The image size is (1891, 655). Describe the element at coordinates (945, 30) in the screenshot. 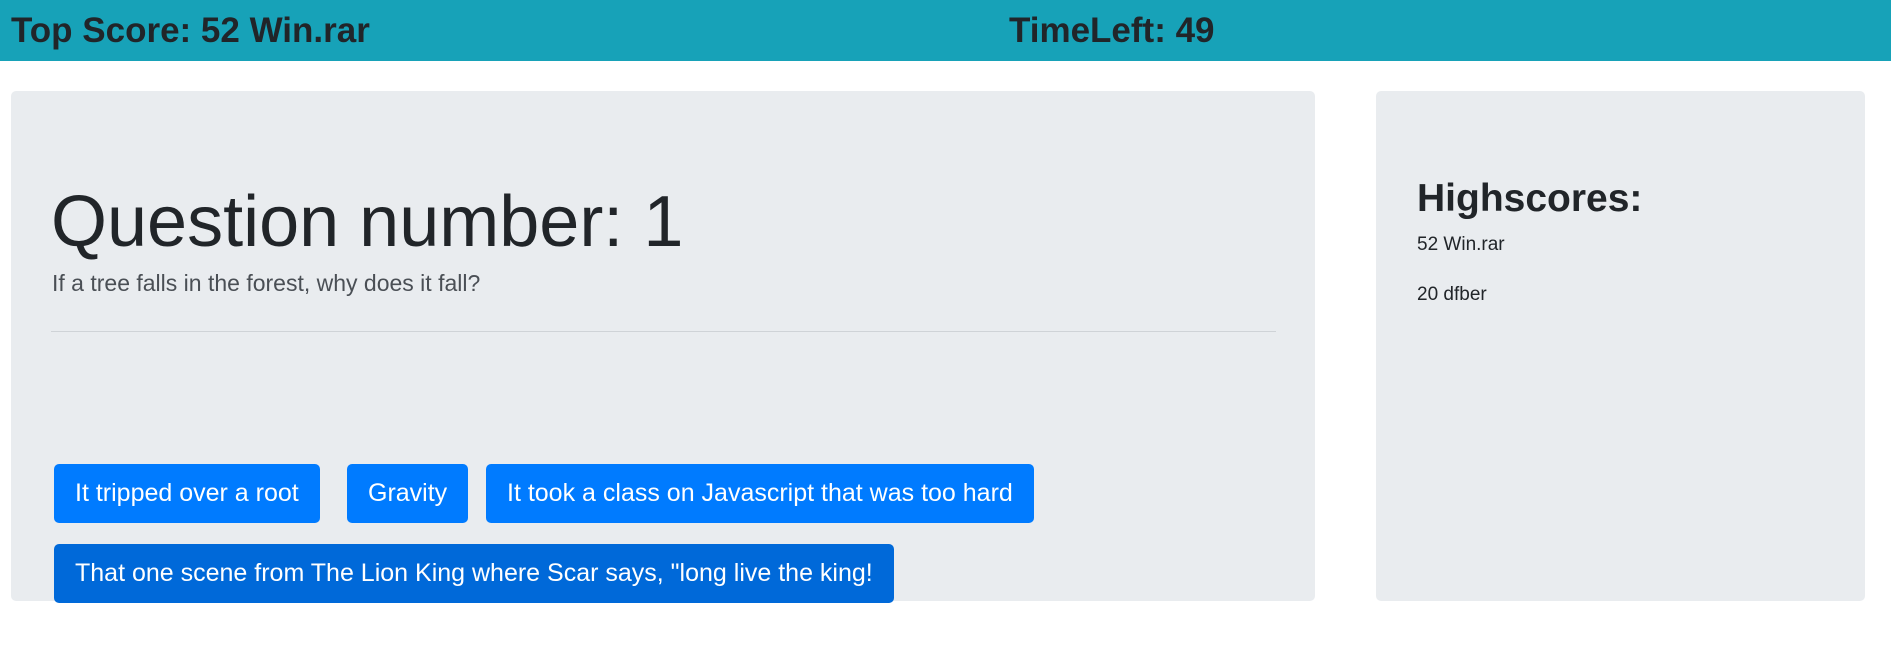

I see `top-bar: Top Score: 52 Win.rar TimeLeft: 49` at that location.